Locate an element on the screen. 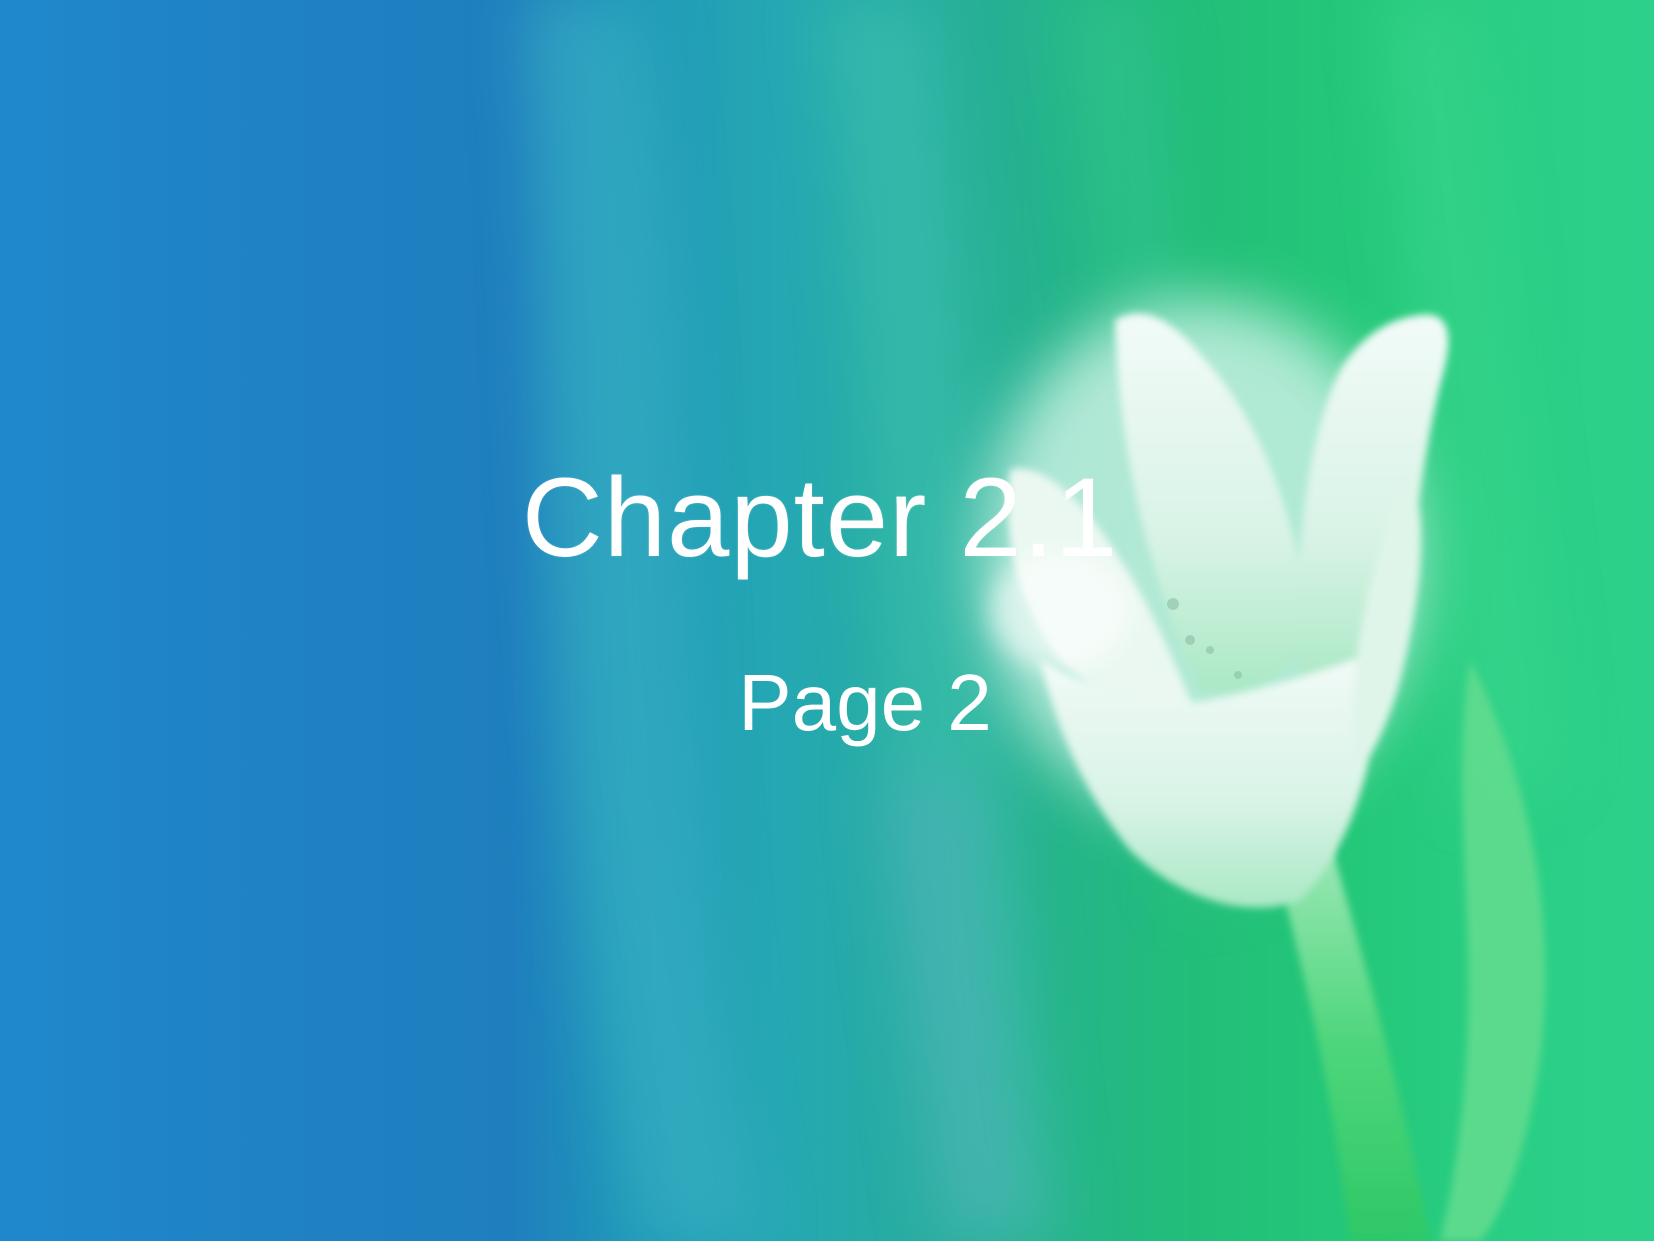 Image resolution: width=1654 pixels, height=1241 pixels. slide-subtitle: Page 2 is located at coordinates (865, 702).